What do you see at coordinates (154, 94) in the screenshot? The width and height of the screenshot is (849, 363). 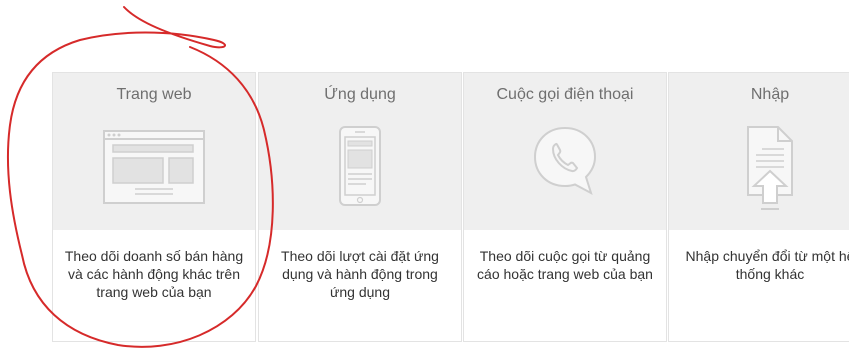 I see `card-website-title: Trang web` at bounding box center [154, 94].